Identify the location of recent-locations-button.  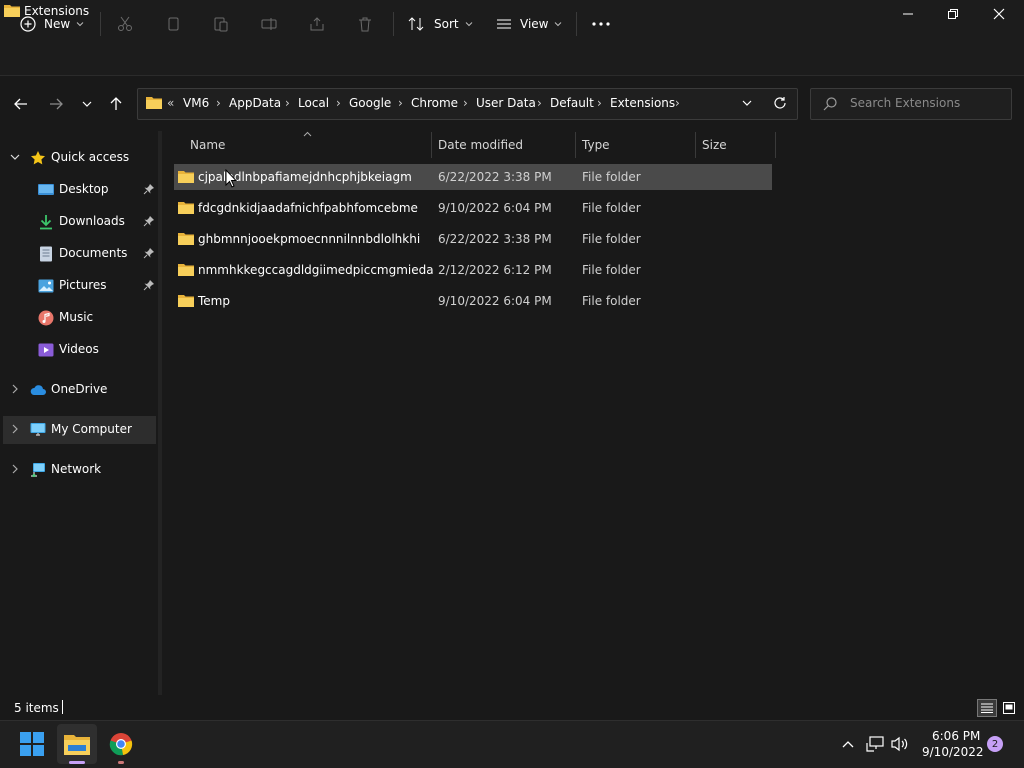
(87, 104).